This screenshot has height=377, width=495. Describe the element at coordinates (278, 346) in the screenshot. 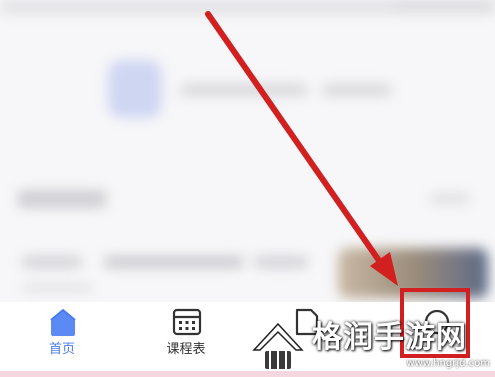

I see `watermark-logo-icon` at that location.